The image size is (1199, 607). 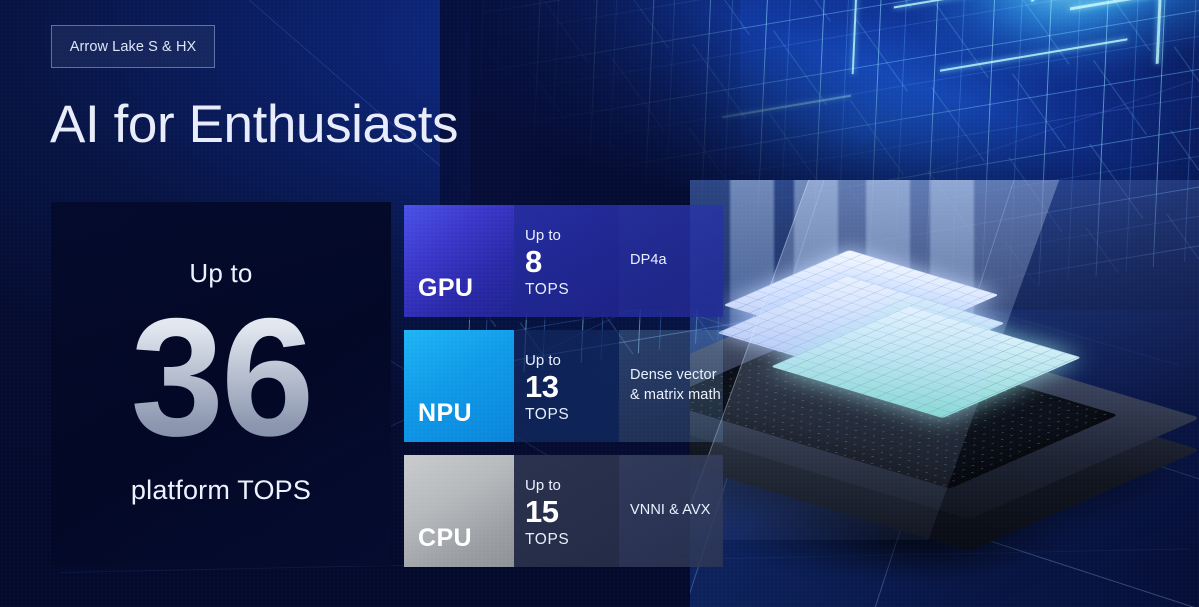 I want to click on page-title: AI for Enthusiasts, so click(x=254, y=124).